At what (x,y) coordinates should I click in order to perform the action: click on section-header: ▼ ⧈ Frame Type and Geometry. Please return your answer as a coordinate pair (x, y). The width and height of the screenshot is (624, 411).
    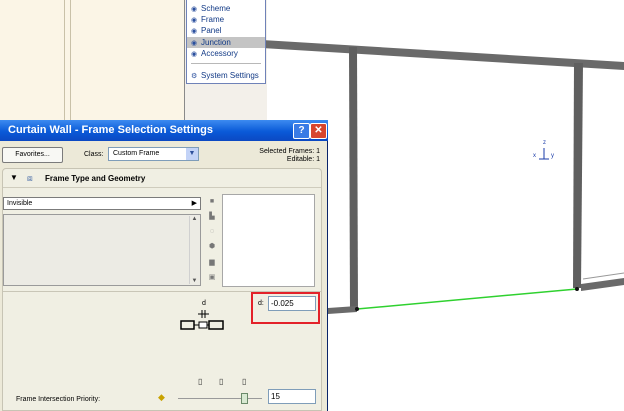
    Looking at the image, I should click on (162, 178).